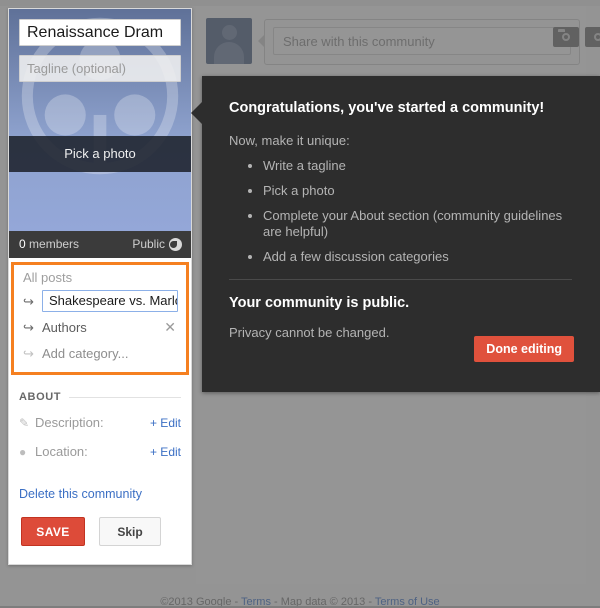  What do you see at coordinates (53, 531) in the screenshot?
I see `save-button: SAVE` at bounding box center [53, 531].